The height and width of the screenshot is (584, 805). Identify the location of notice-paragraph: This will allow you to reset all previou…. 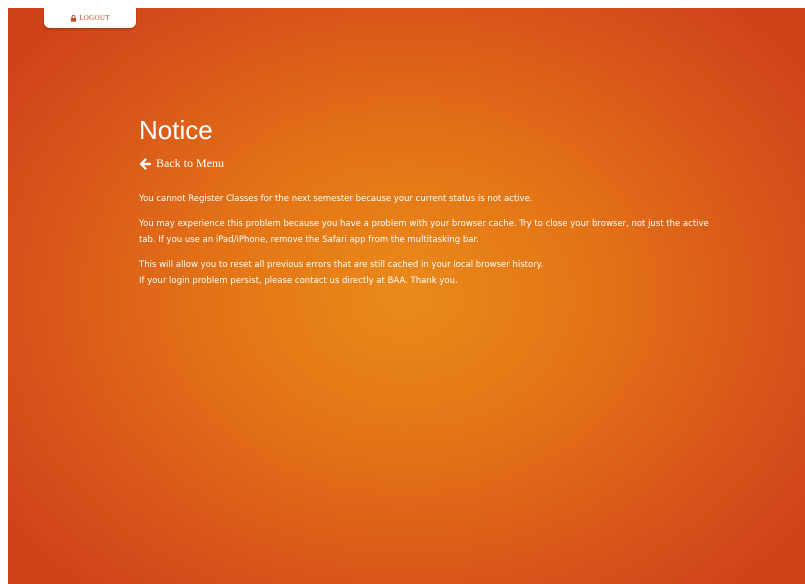
(429, 273).